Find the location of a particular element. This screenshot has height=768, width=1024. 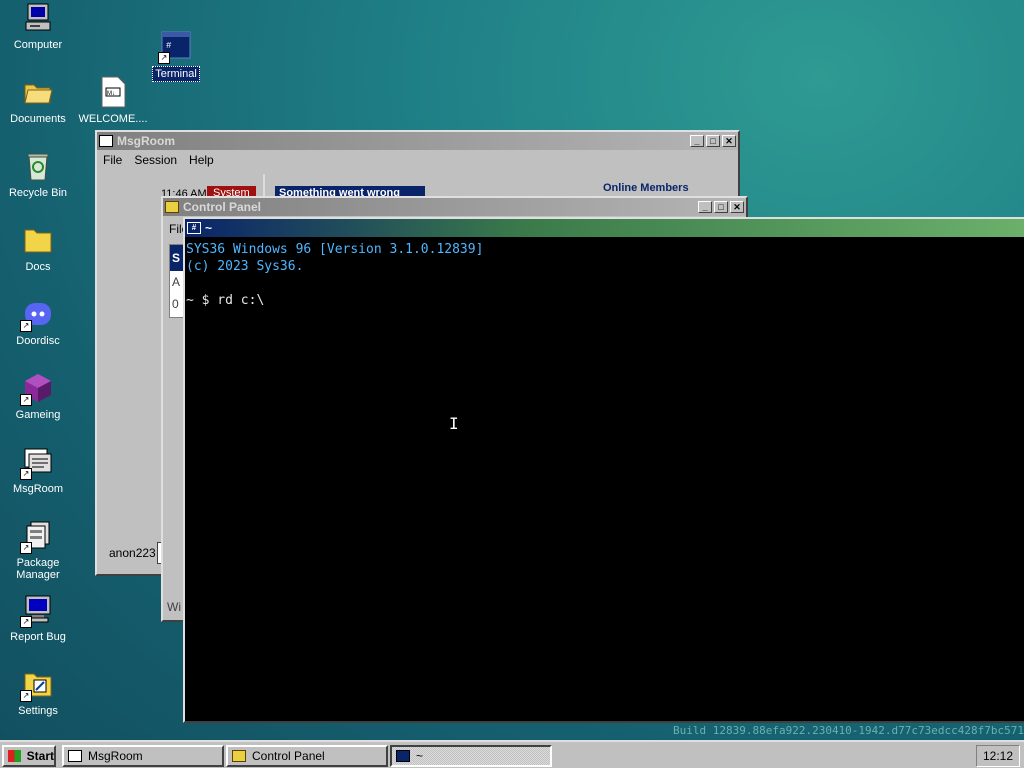

desktop-icon-label: Gameing is located at coordinates (38, 415).